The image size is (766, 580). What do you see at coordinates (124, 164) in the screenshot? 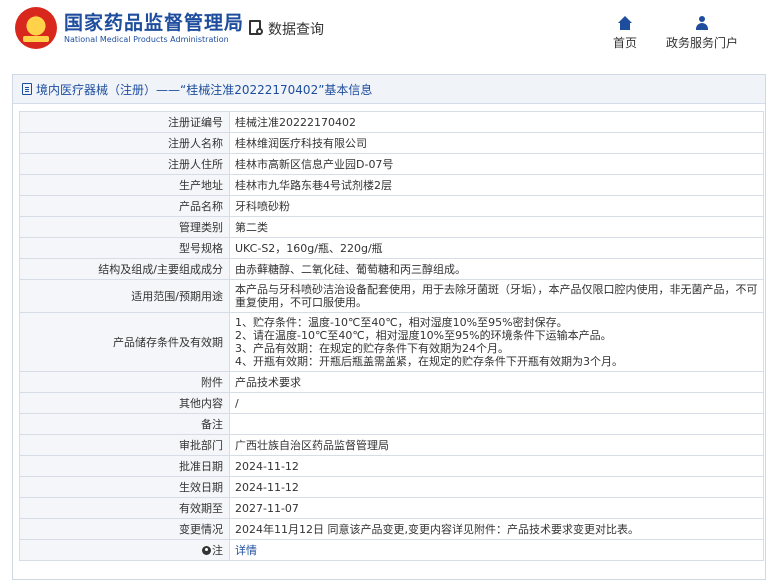
I see `field-label: 注册人住所` at bounding box center [124, 164].